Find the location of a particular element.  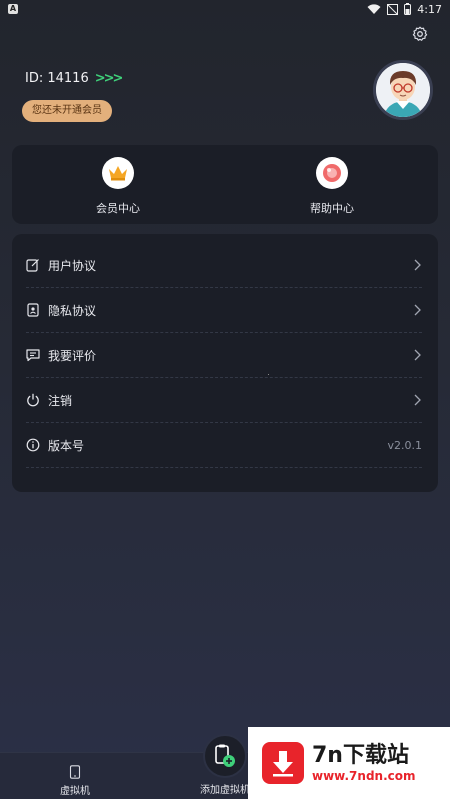

crown-icon is located at coordinates (118, 173).